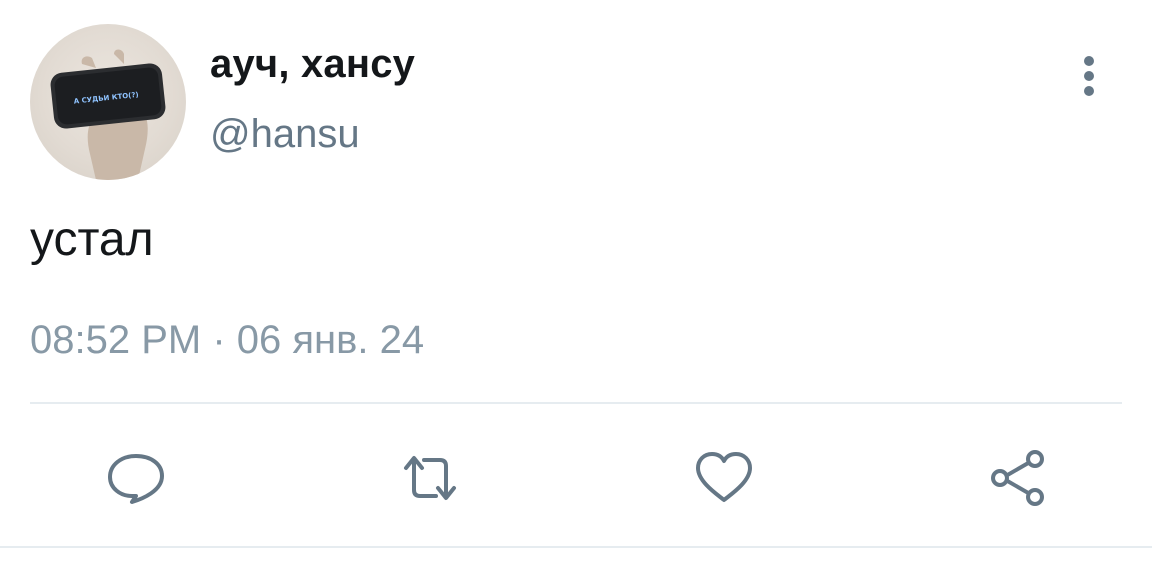 This screenshot has width=1152, height=567. I want to click on share-icon, so click(1017, 478).